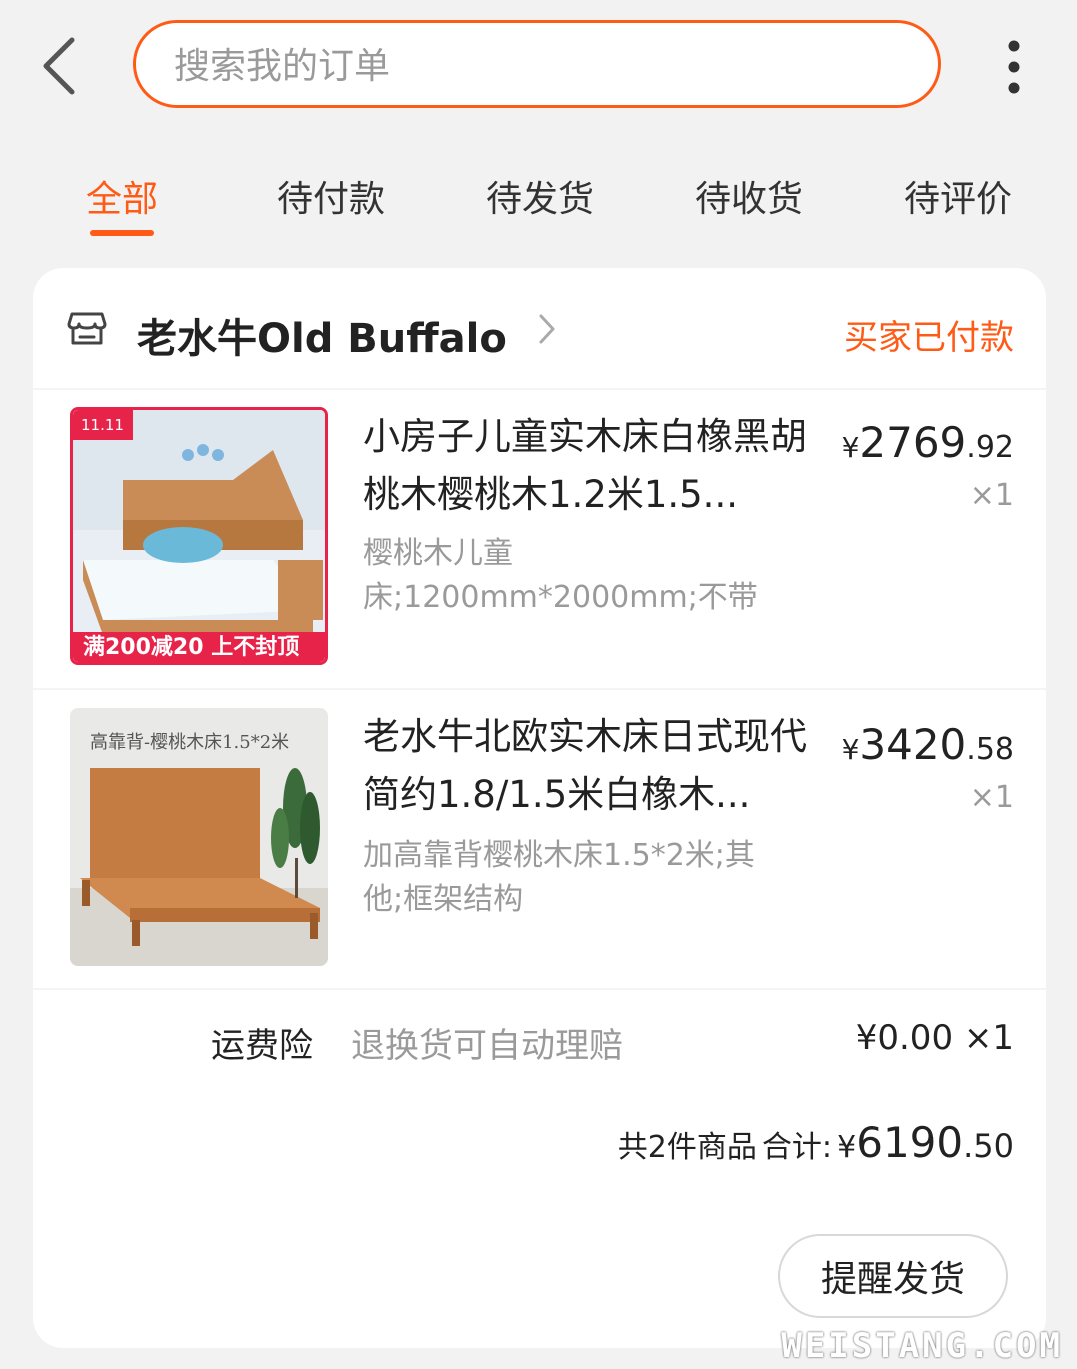 The image size is (1077, 1369). I want to click on shipping-insurance-price: ¥0.00 ×1, so click(934, 1038).